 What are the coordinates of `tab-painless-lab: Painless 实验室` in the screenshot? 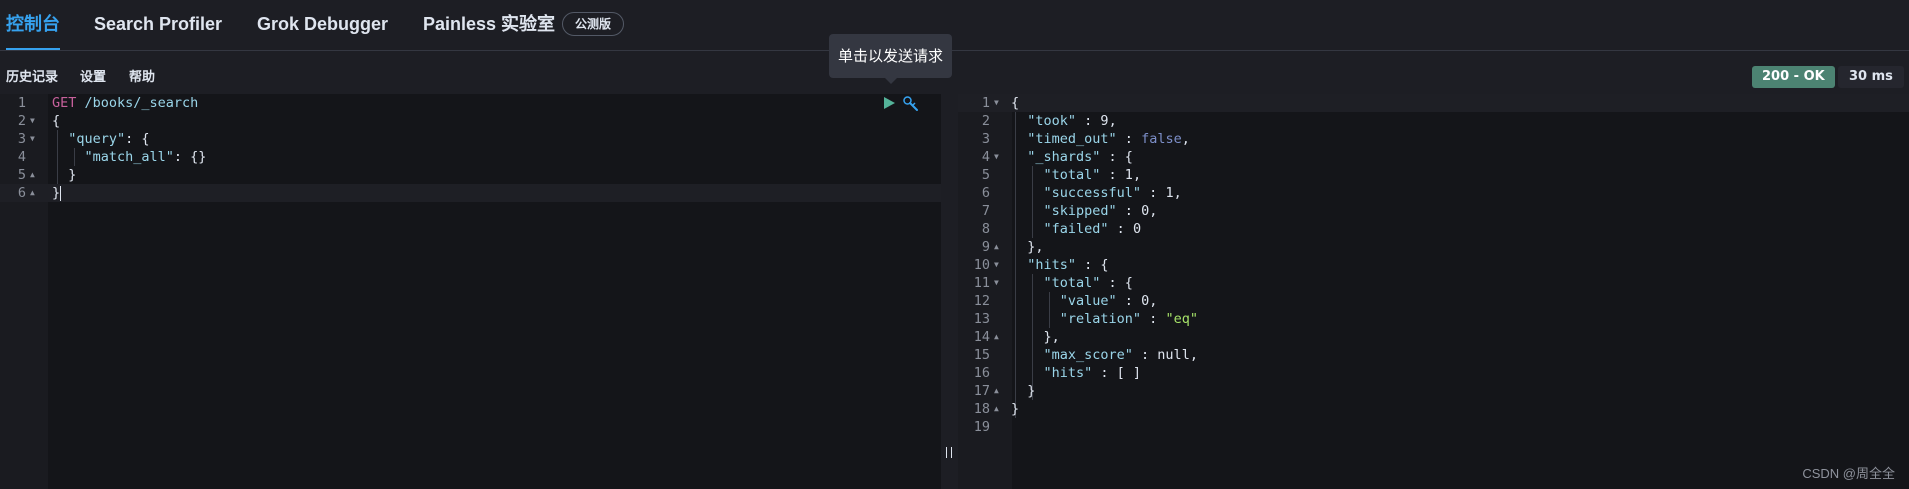 It's located at (489, 25).